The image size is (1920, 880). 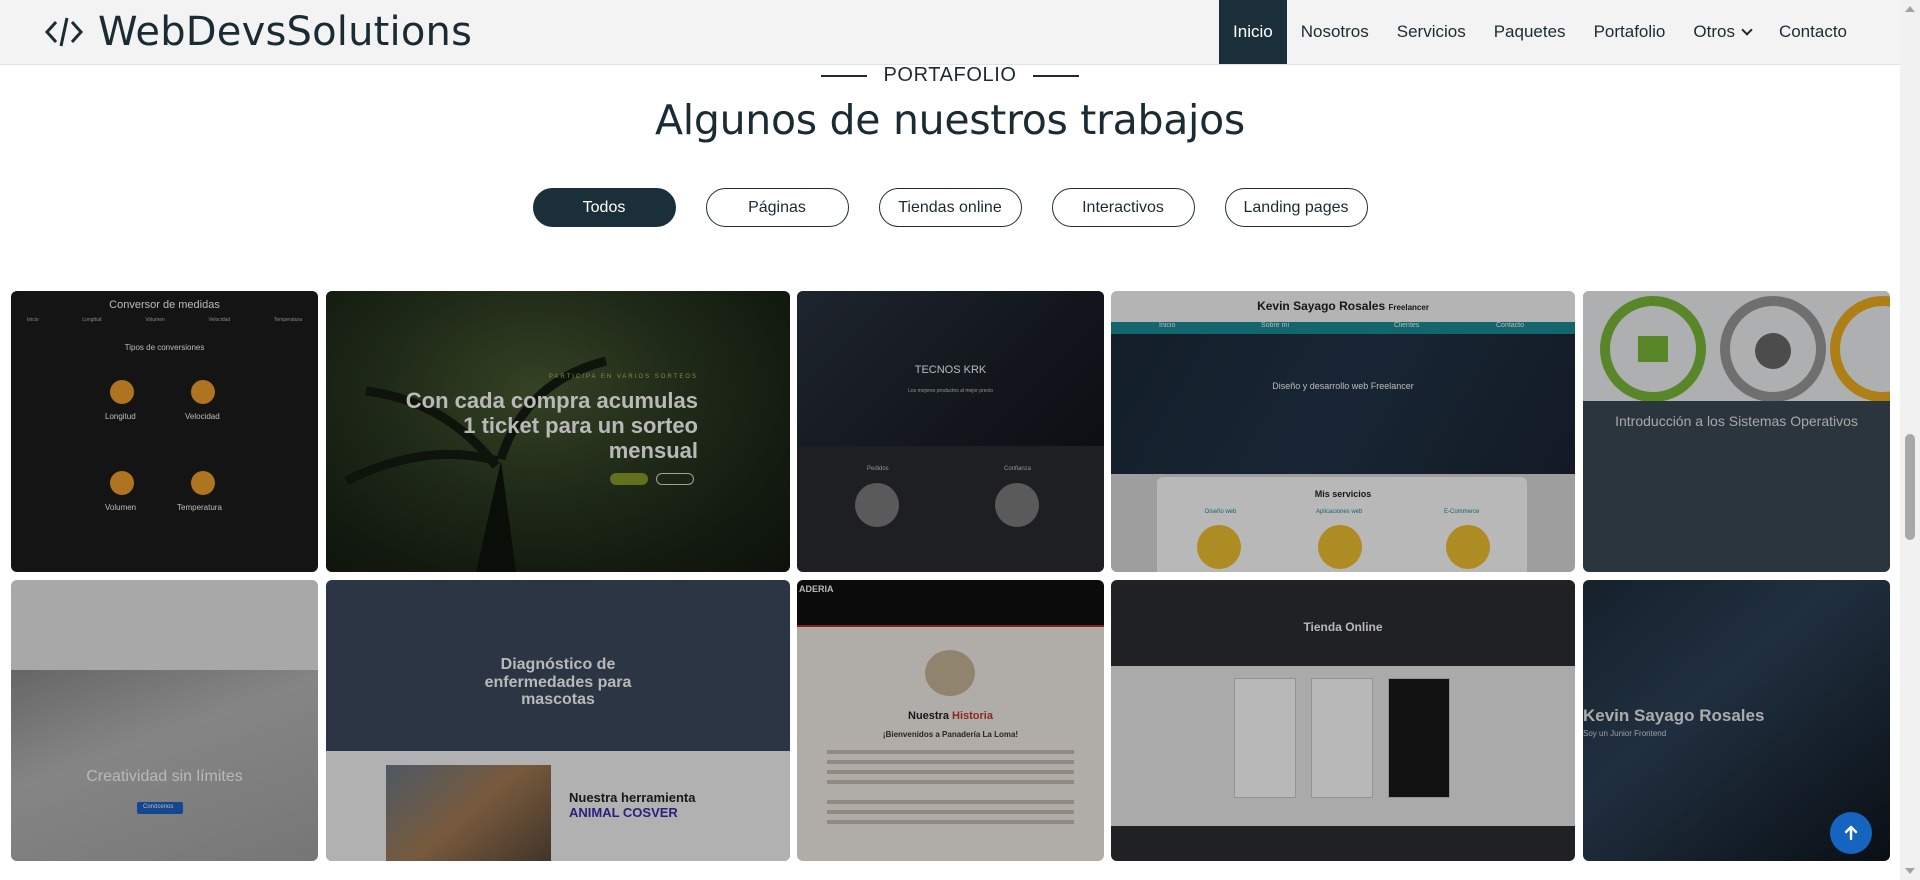 I want to click on design-image, so click(x=164, y=765).